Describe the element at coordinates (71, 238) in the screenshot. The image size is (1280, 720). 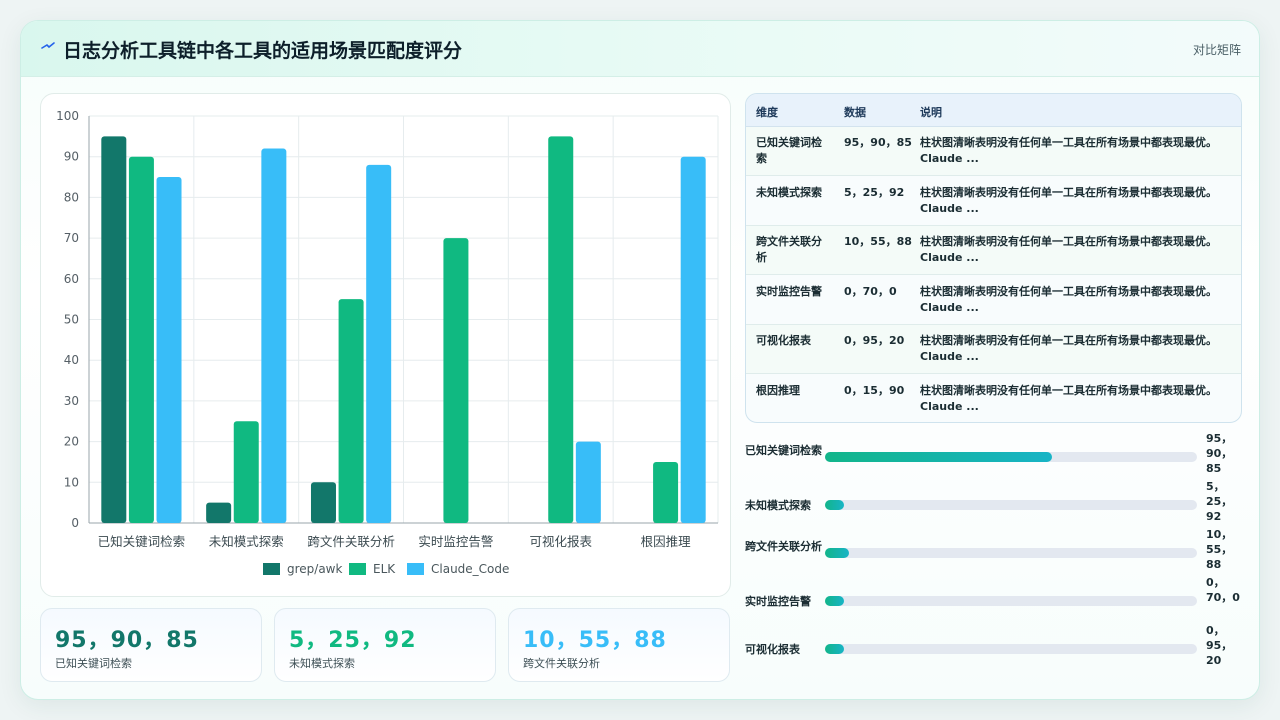
I see `y-tick-label: 70` at that location.